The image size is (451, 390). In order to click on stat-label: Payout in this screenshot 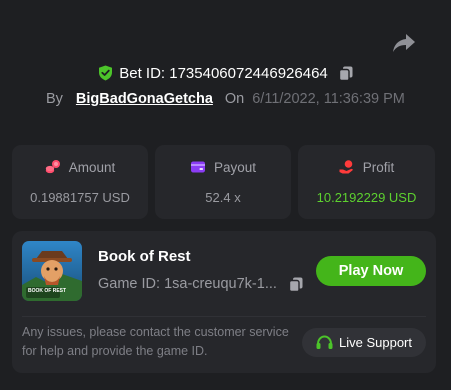, I will do `click(235, 167)`.